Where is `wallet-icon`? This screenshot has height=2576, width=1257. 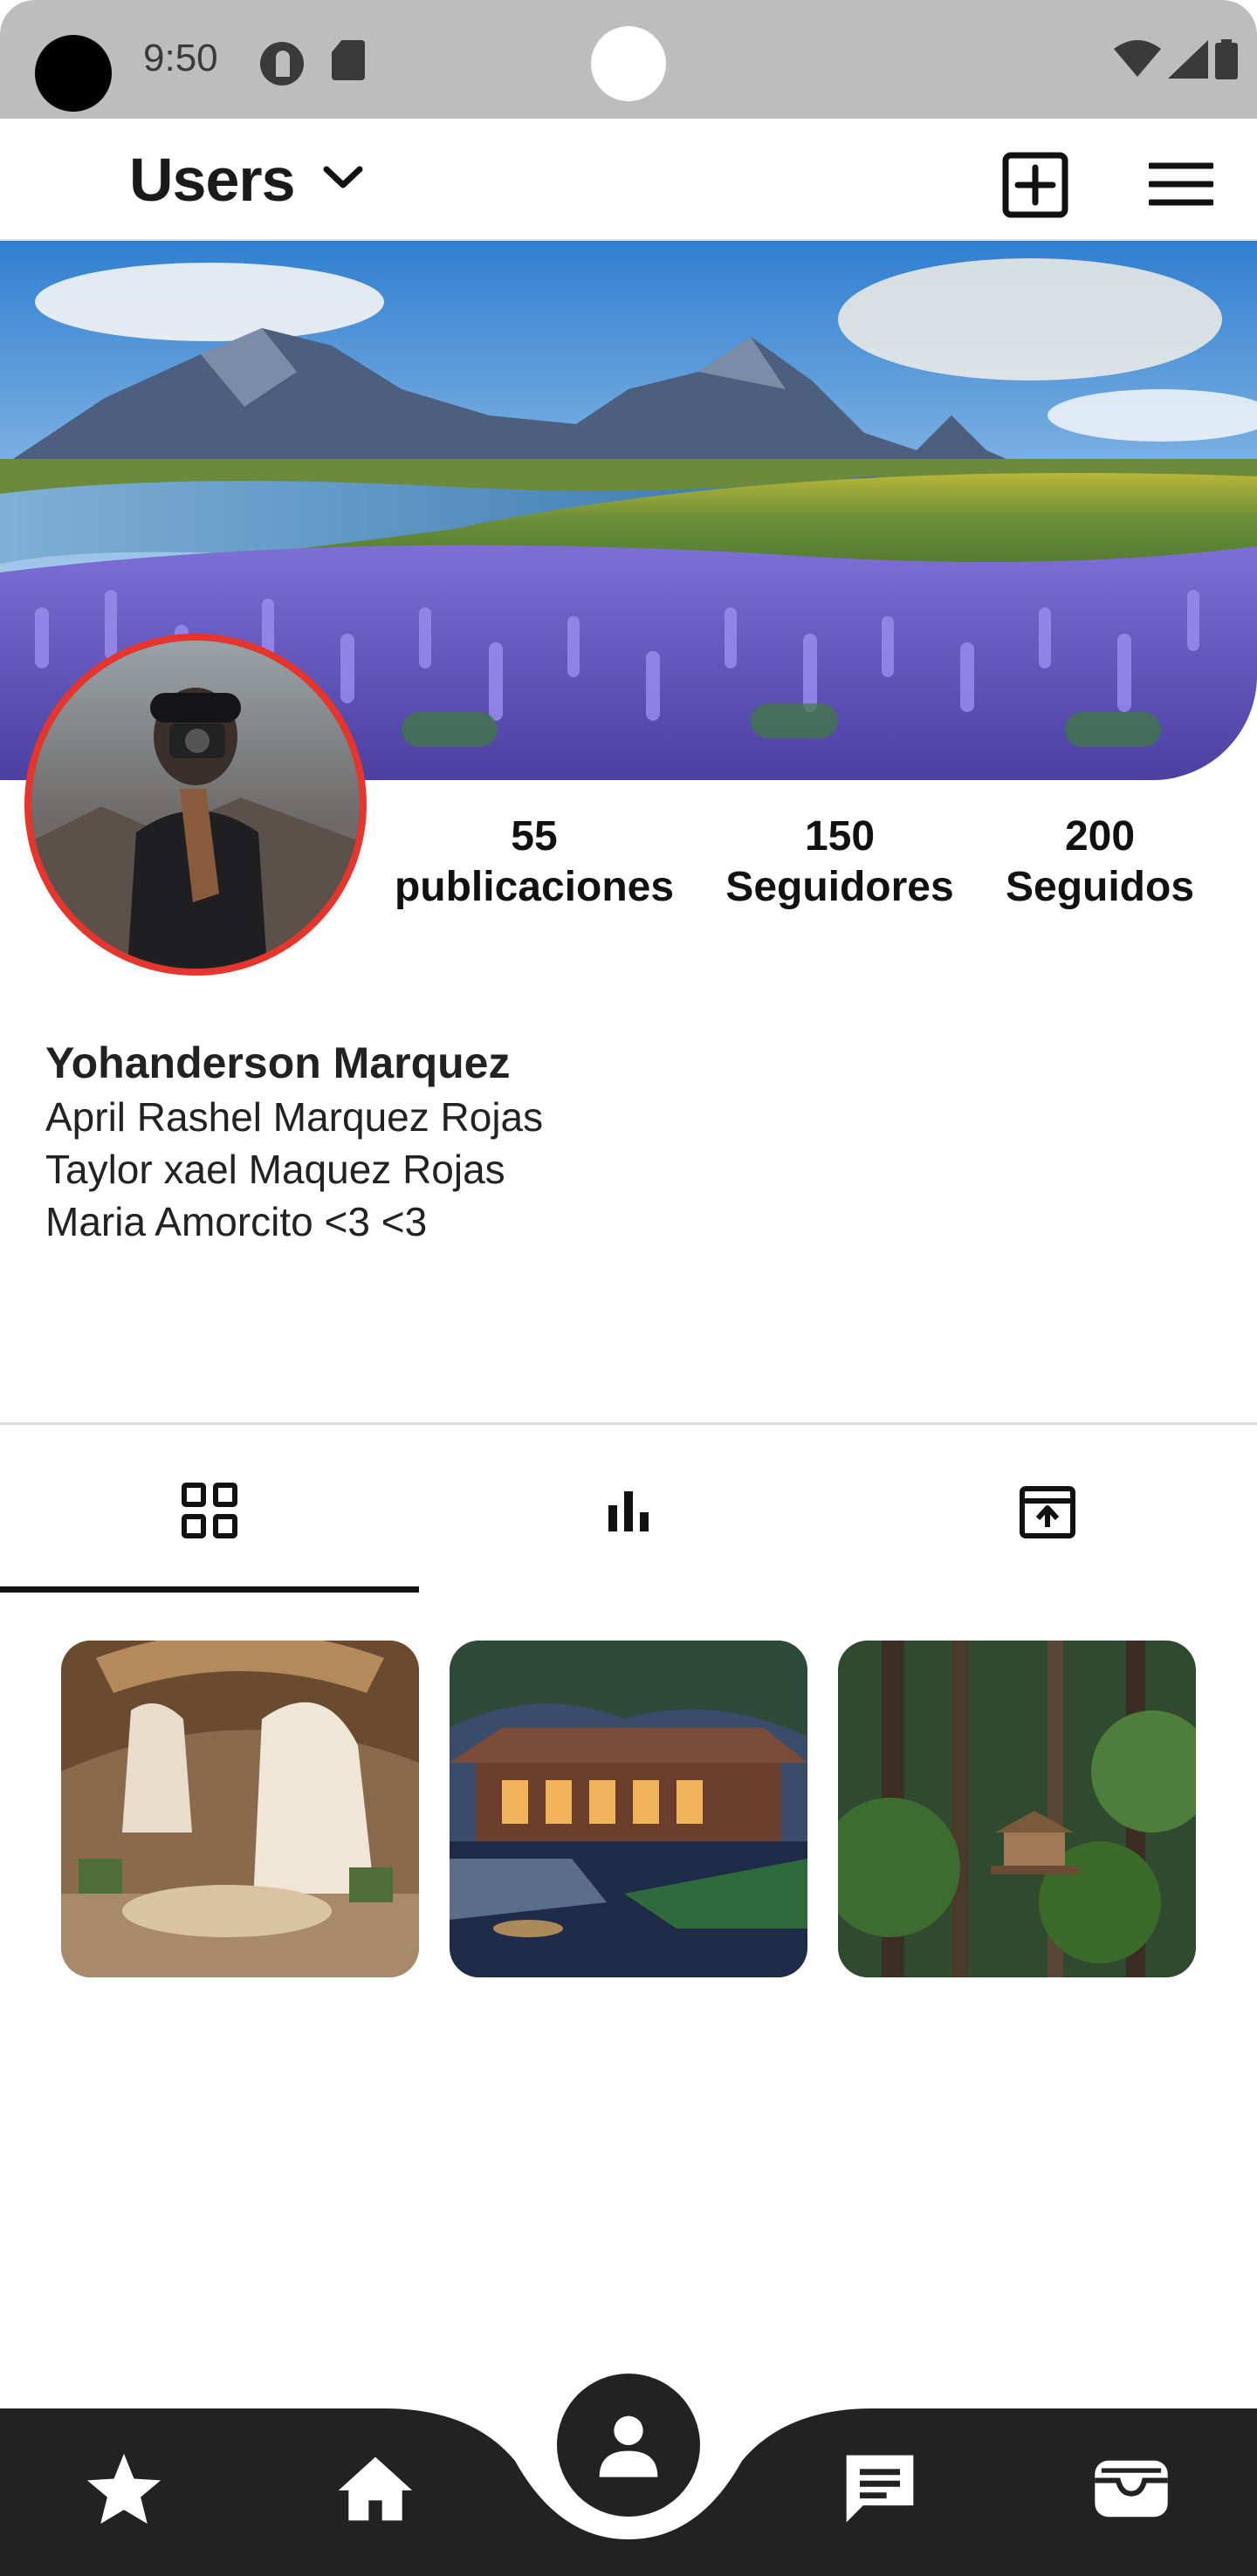 wallet-icon is located at coordinates (1132, 2489).